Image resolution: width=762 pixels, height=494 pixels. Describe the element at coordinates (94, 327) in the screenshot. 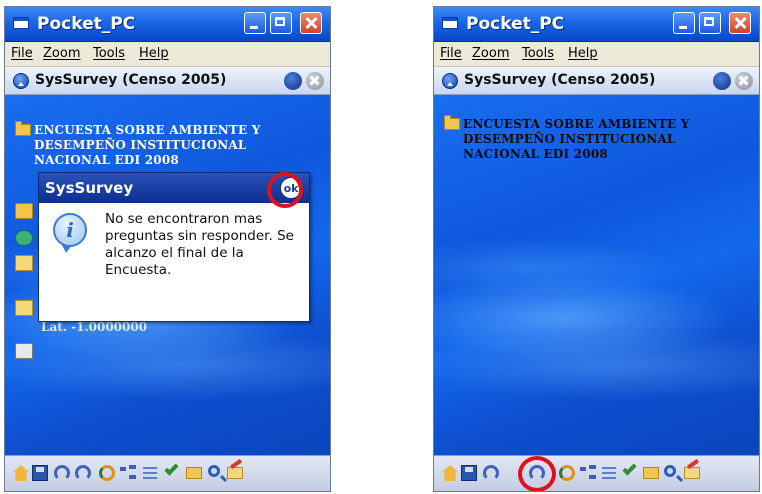

I see `coordinate-text: Lat. -1.0000000` at that location.